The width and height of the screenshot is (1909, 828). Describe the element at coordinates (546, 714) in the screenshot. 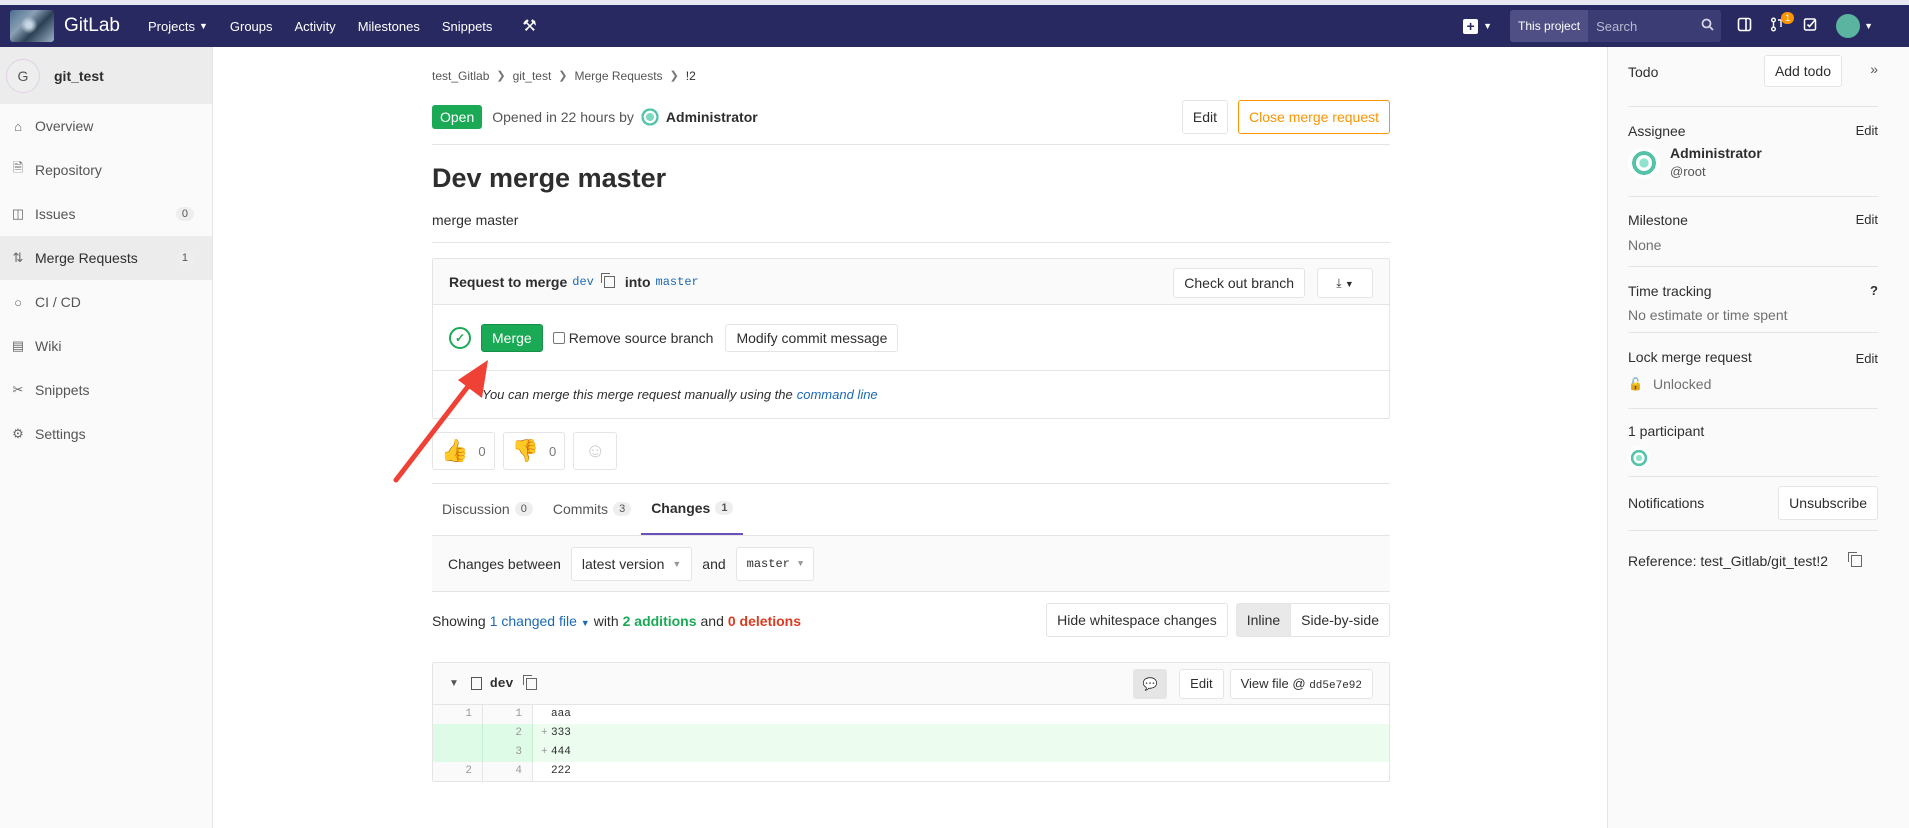

I see `line-prefix` at that location.